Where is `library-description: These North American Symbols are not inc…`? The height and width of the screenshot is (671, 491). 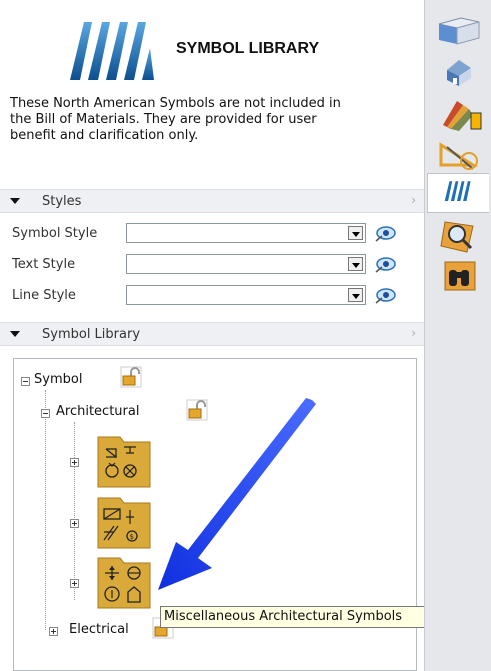 library-description: These North American Symbols are not inc… is located at coordinates (175, 119).